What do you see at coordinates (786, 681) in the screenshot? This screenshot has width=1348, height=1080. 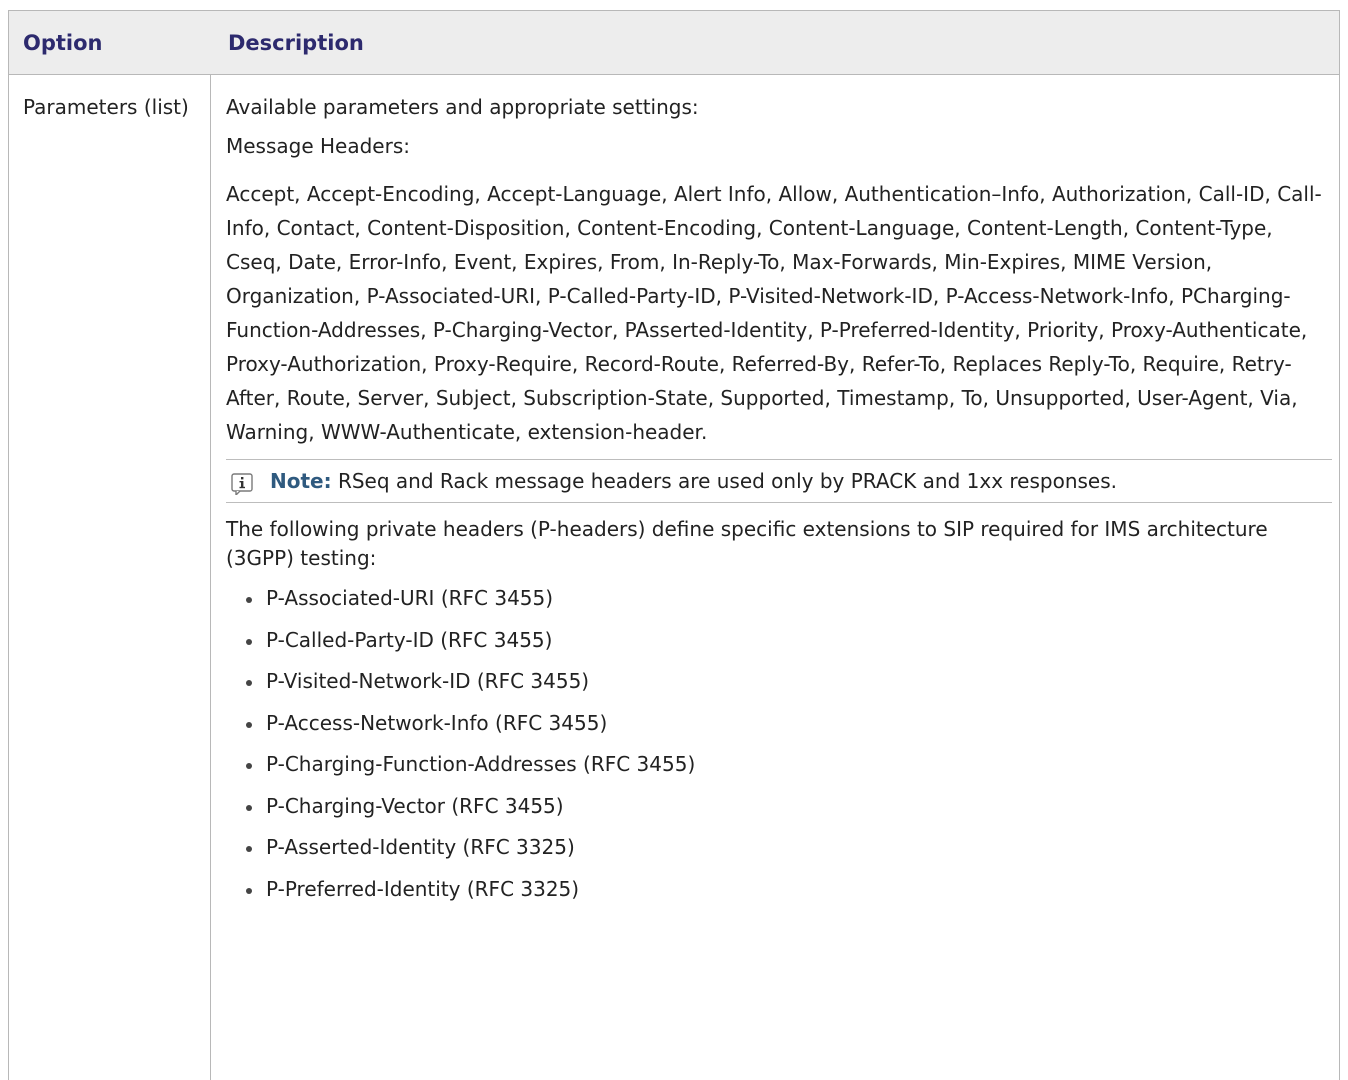 I see `list-item: P-Visited-Network-ID (RFC 3455)` at bounding box center [786, 681].